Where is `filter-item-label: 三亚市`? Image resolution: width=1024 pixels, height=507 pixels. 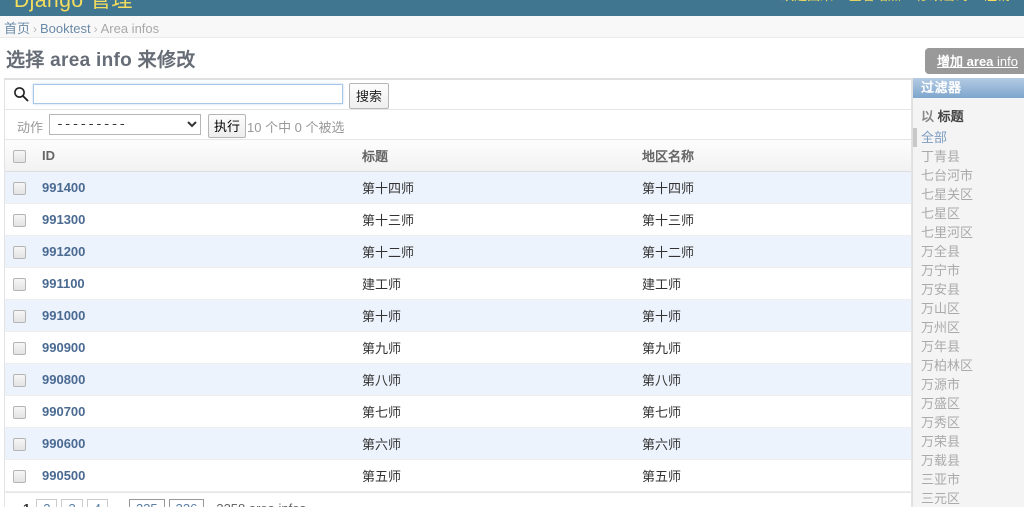 filter-item-label: 三亚市 is located at coordinates (940, 479).